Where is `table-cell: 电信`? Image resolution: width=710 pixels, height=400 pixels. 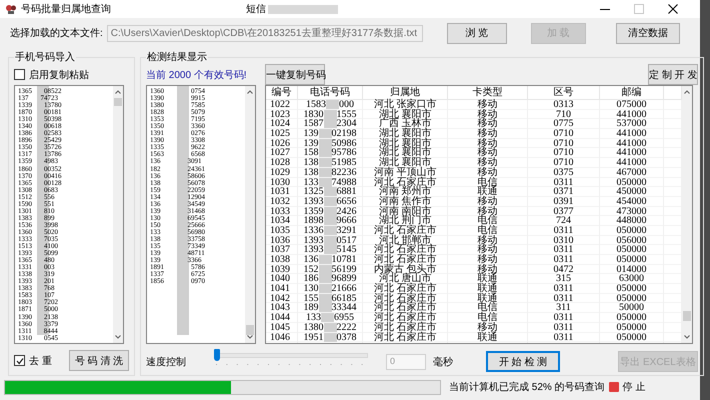
table-cell: 电信 is located at coordinates (488, 231).